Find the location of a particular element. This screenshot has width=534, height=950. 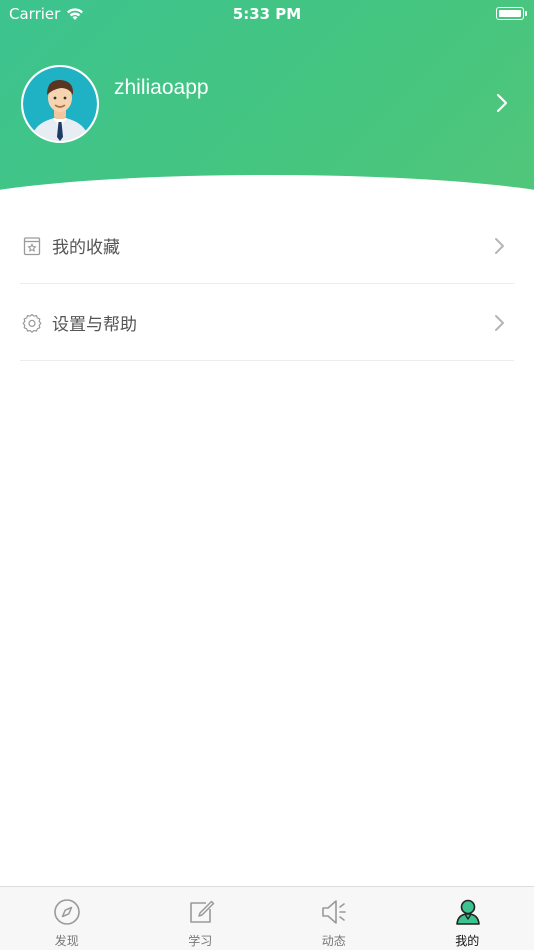

tab-feed: 动态 is located at coordinates (334, 918).